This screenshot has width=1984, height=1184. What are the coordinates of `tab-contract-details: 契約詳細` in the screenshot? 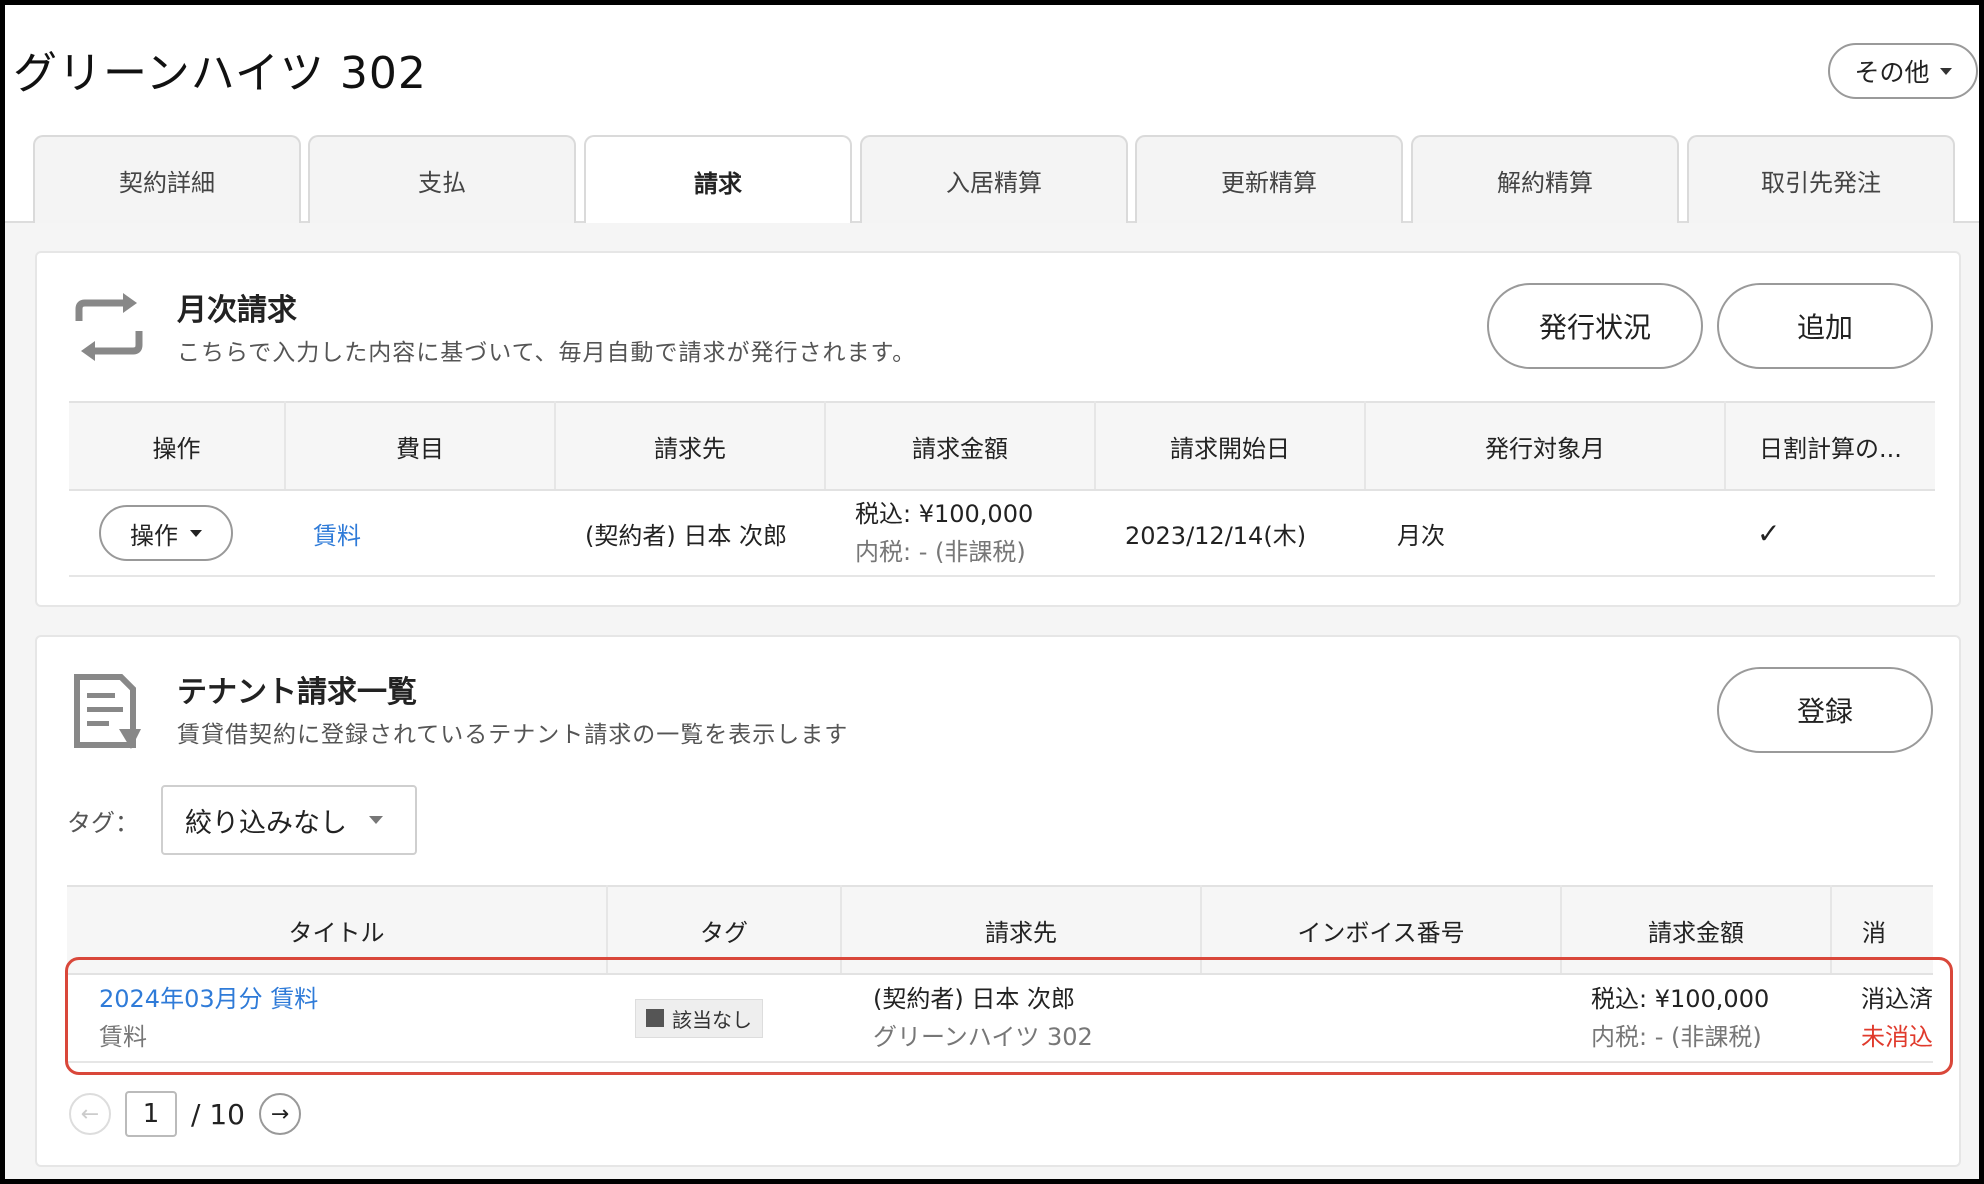 It's located at (167, 179).